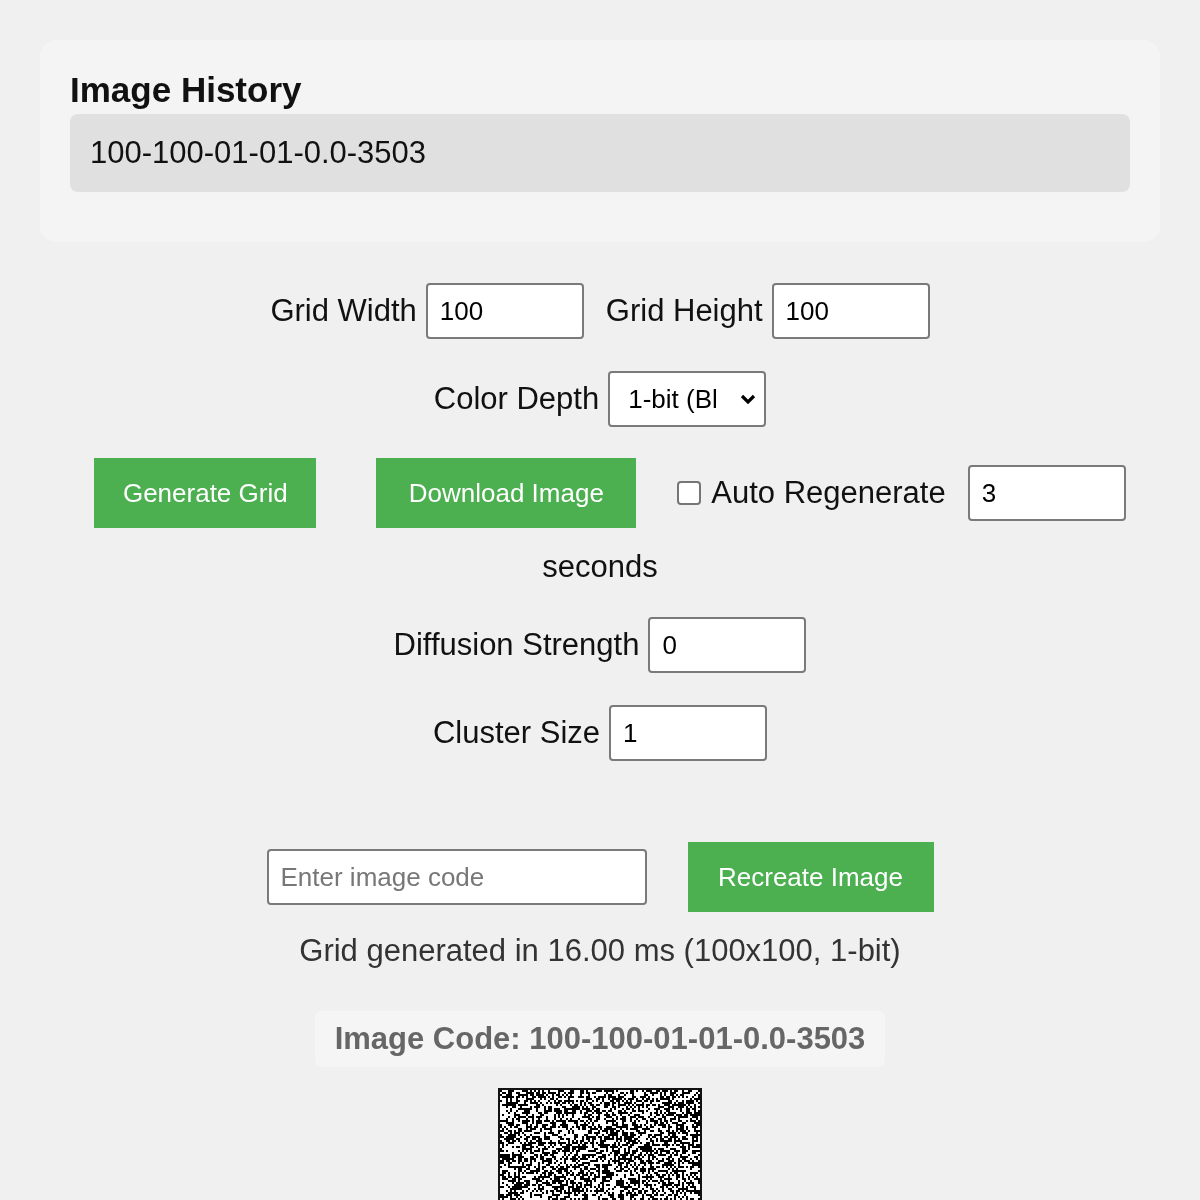  Describe the element at coordinates (600, 1039) in the screenshot. I see `image-code-label: Image Code: 100-100-01-01-0.0-3503` at that location.